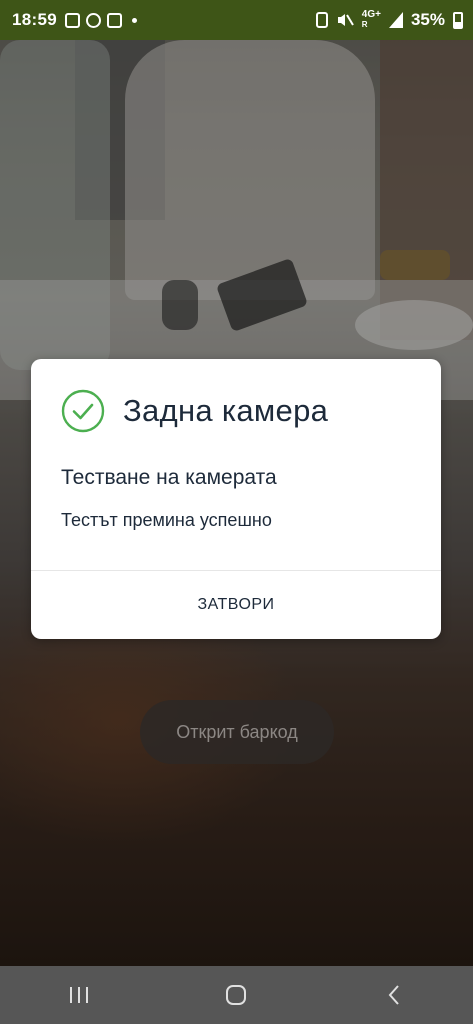  I want to click on more-notifications-icon, so click(134, 20).